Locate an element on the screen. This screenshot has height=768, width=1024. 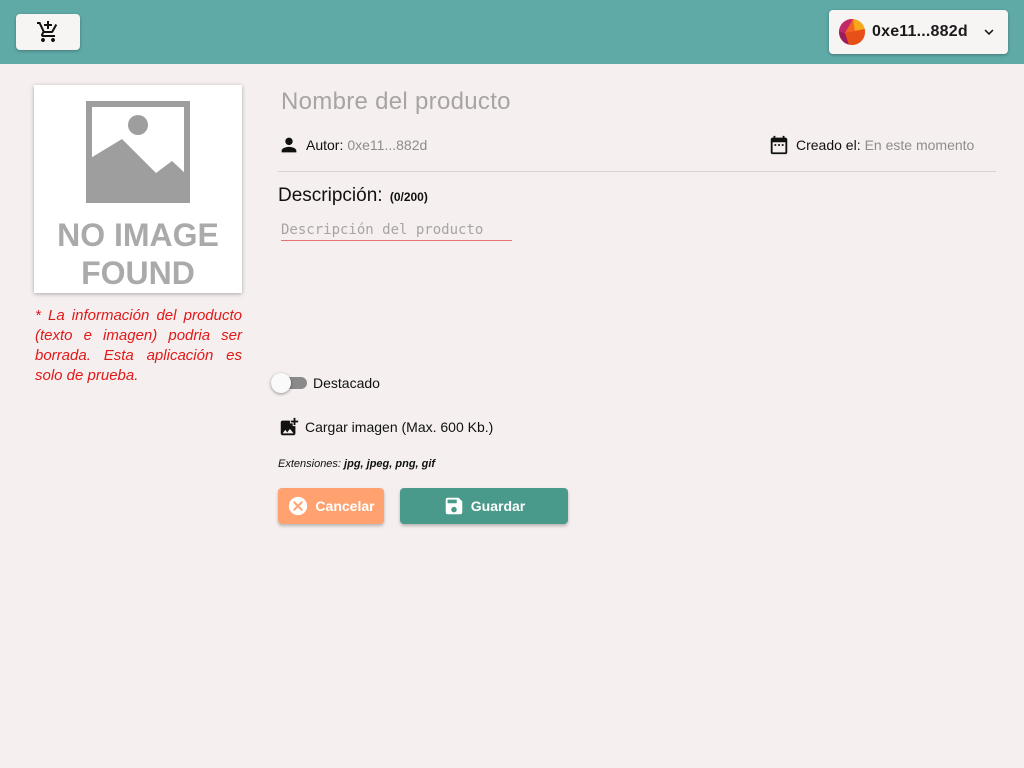
upload-image-button: Cargar imagen (Max. 600 Kb.) is located at coordinates (385, 427).